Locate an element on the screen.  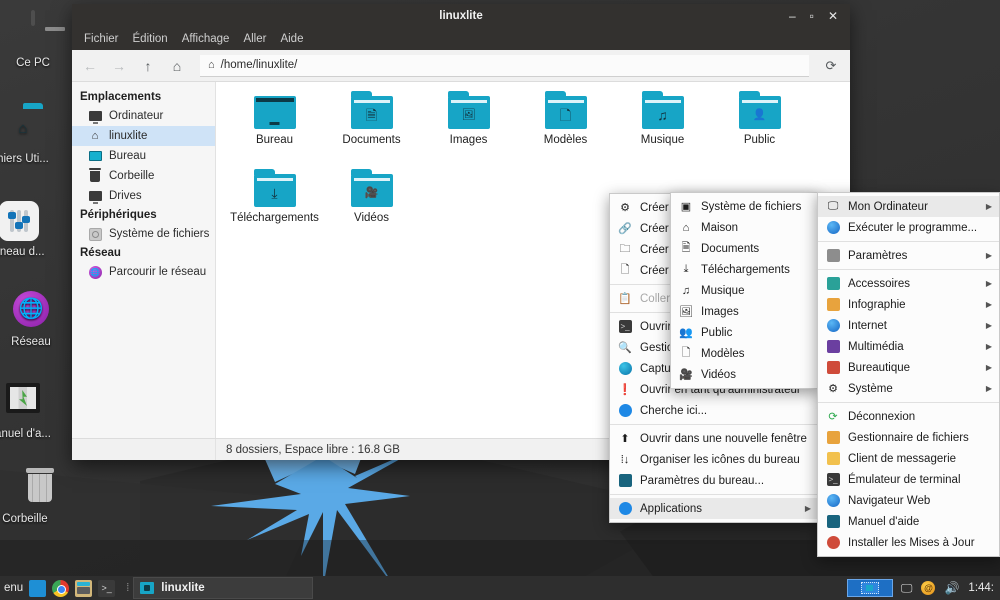
desktop-icon-network: 🌐 Réseau is located at coordinates (34, 318).